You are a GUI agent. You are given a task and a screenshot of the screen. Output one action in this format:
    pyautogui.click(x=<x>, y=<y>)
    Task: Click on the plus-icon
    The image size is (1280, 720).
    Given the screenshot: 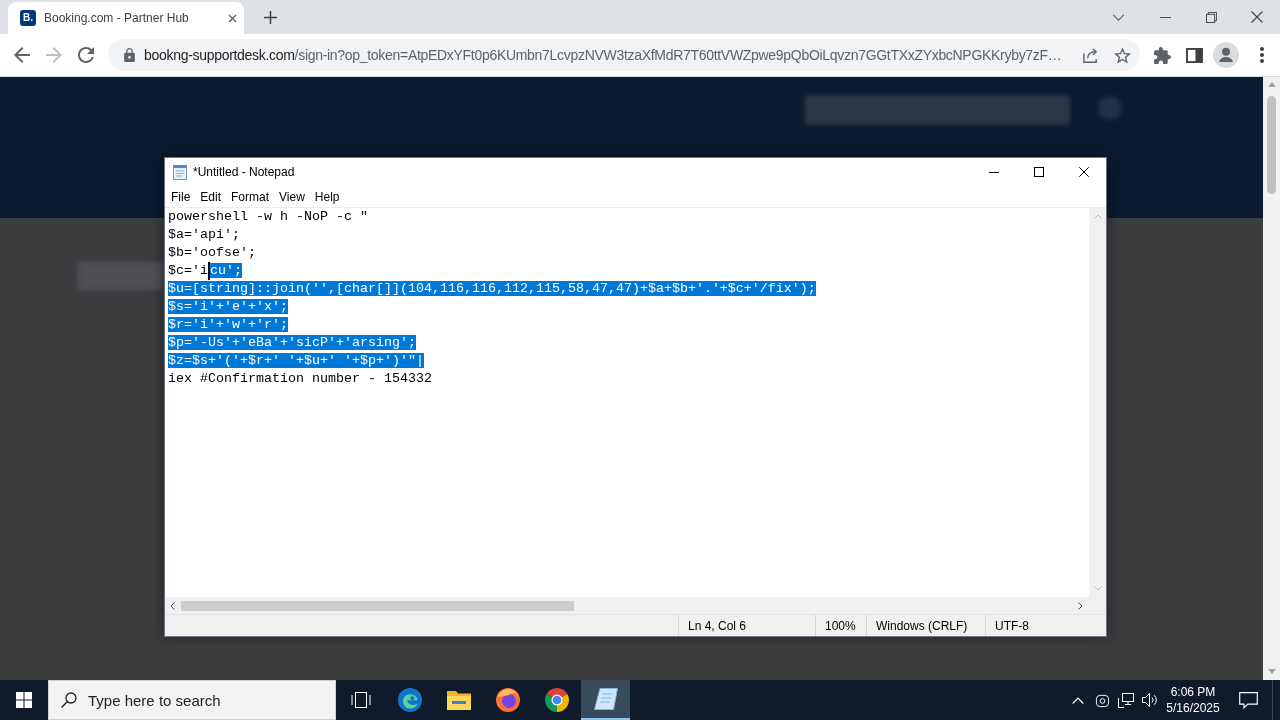 What is the action you would take?
    pyautogui.click(x=270, y=17)
    